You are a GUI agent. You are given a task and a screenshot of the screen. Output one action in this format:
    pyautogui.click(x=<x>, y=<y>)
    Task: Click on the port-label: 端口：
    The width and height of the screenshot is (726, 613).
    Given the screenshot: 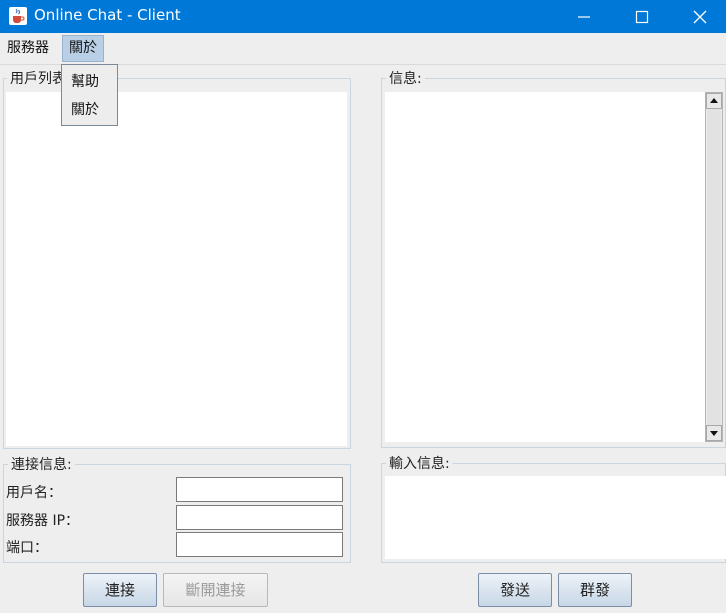 What is the action you would take?
    pyautogui.click(x=27, y=548)
    